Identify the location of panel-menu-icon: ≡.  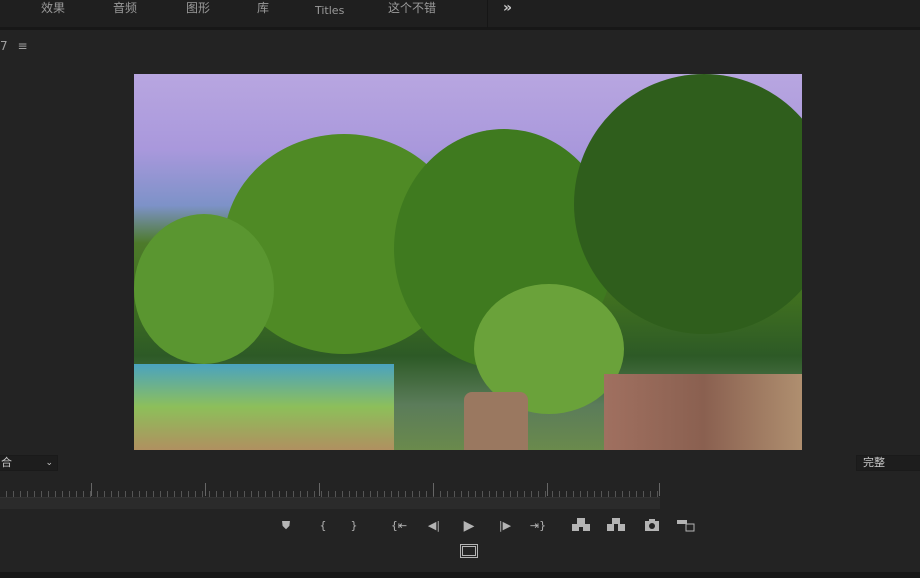
(22, 46).